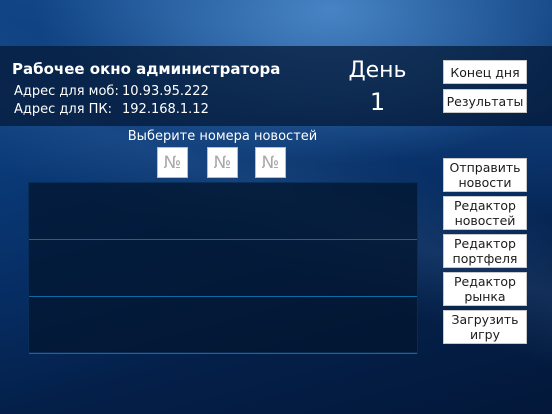  What do you see at coordinates (485, 205) in the screenshot?
I see `news-editor-button-label-line1: Редактор` at bounding box center [485, 205].